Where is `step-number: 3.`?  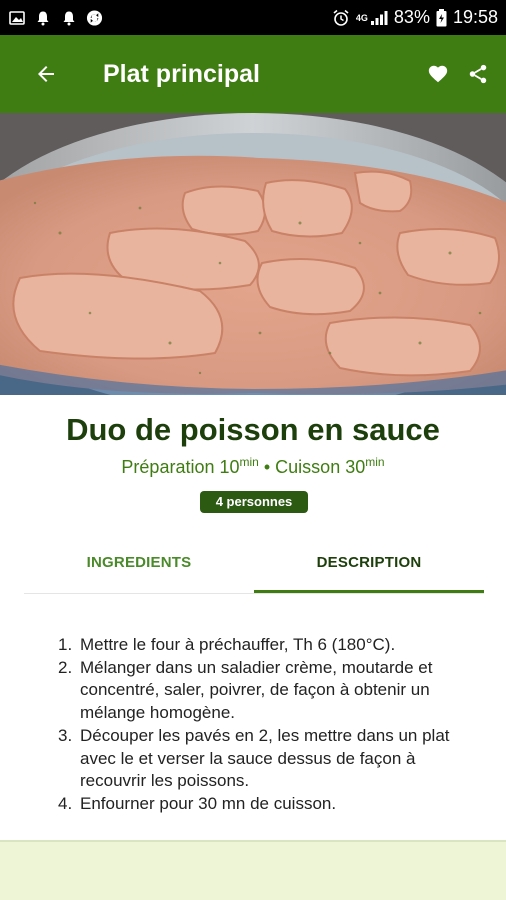 step-number: 3. is located at coordinates (65, 735).